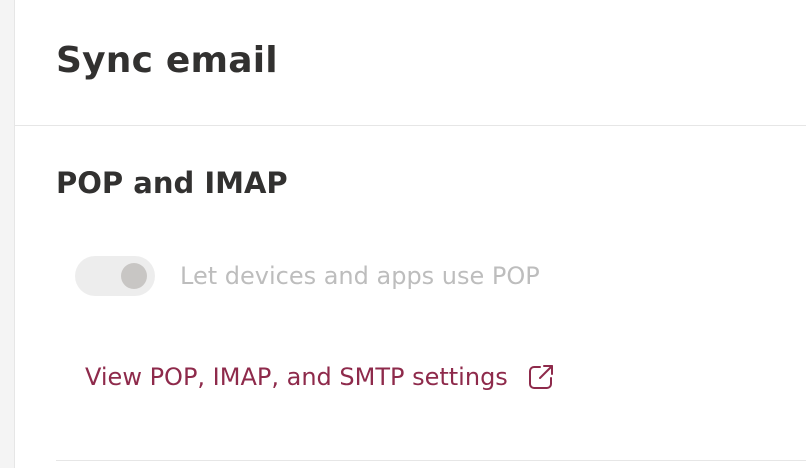  Describe the element at coordinates (167, 60) in the screenshot. I see `page-title: Sync email` at that location.